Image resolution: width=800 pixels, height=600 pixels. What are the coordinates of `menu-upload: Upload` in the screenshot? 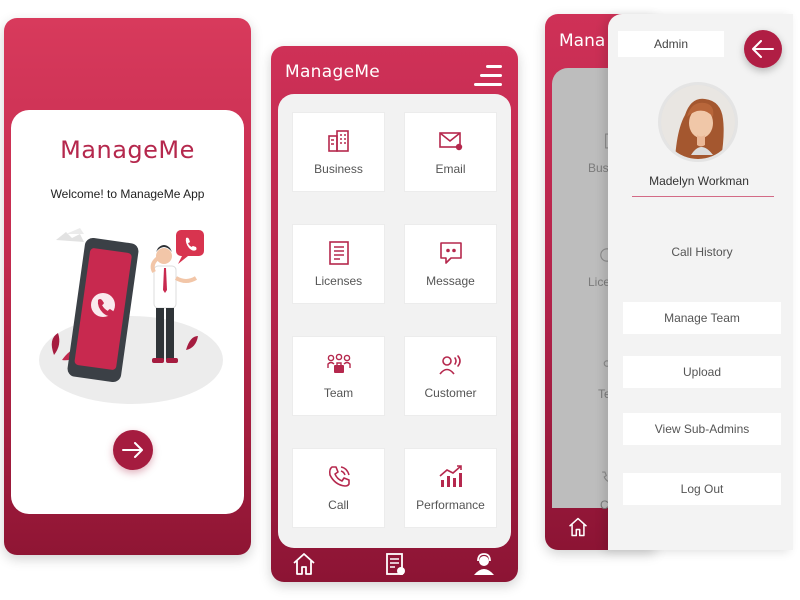 It's located at (702, 372).